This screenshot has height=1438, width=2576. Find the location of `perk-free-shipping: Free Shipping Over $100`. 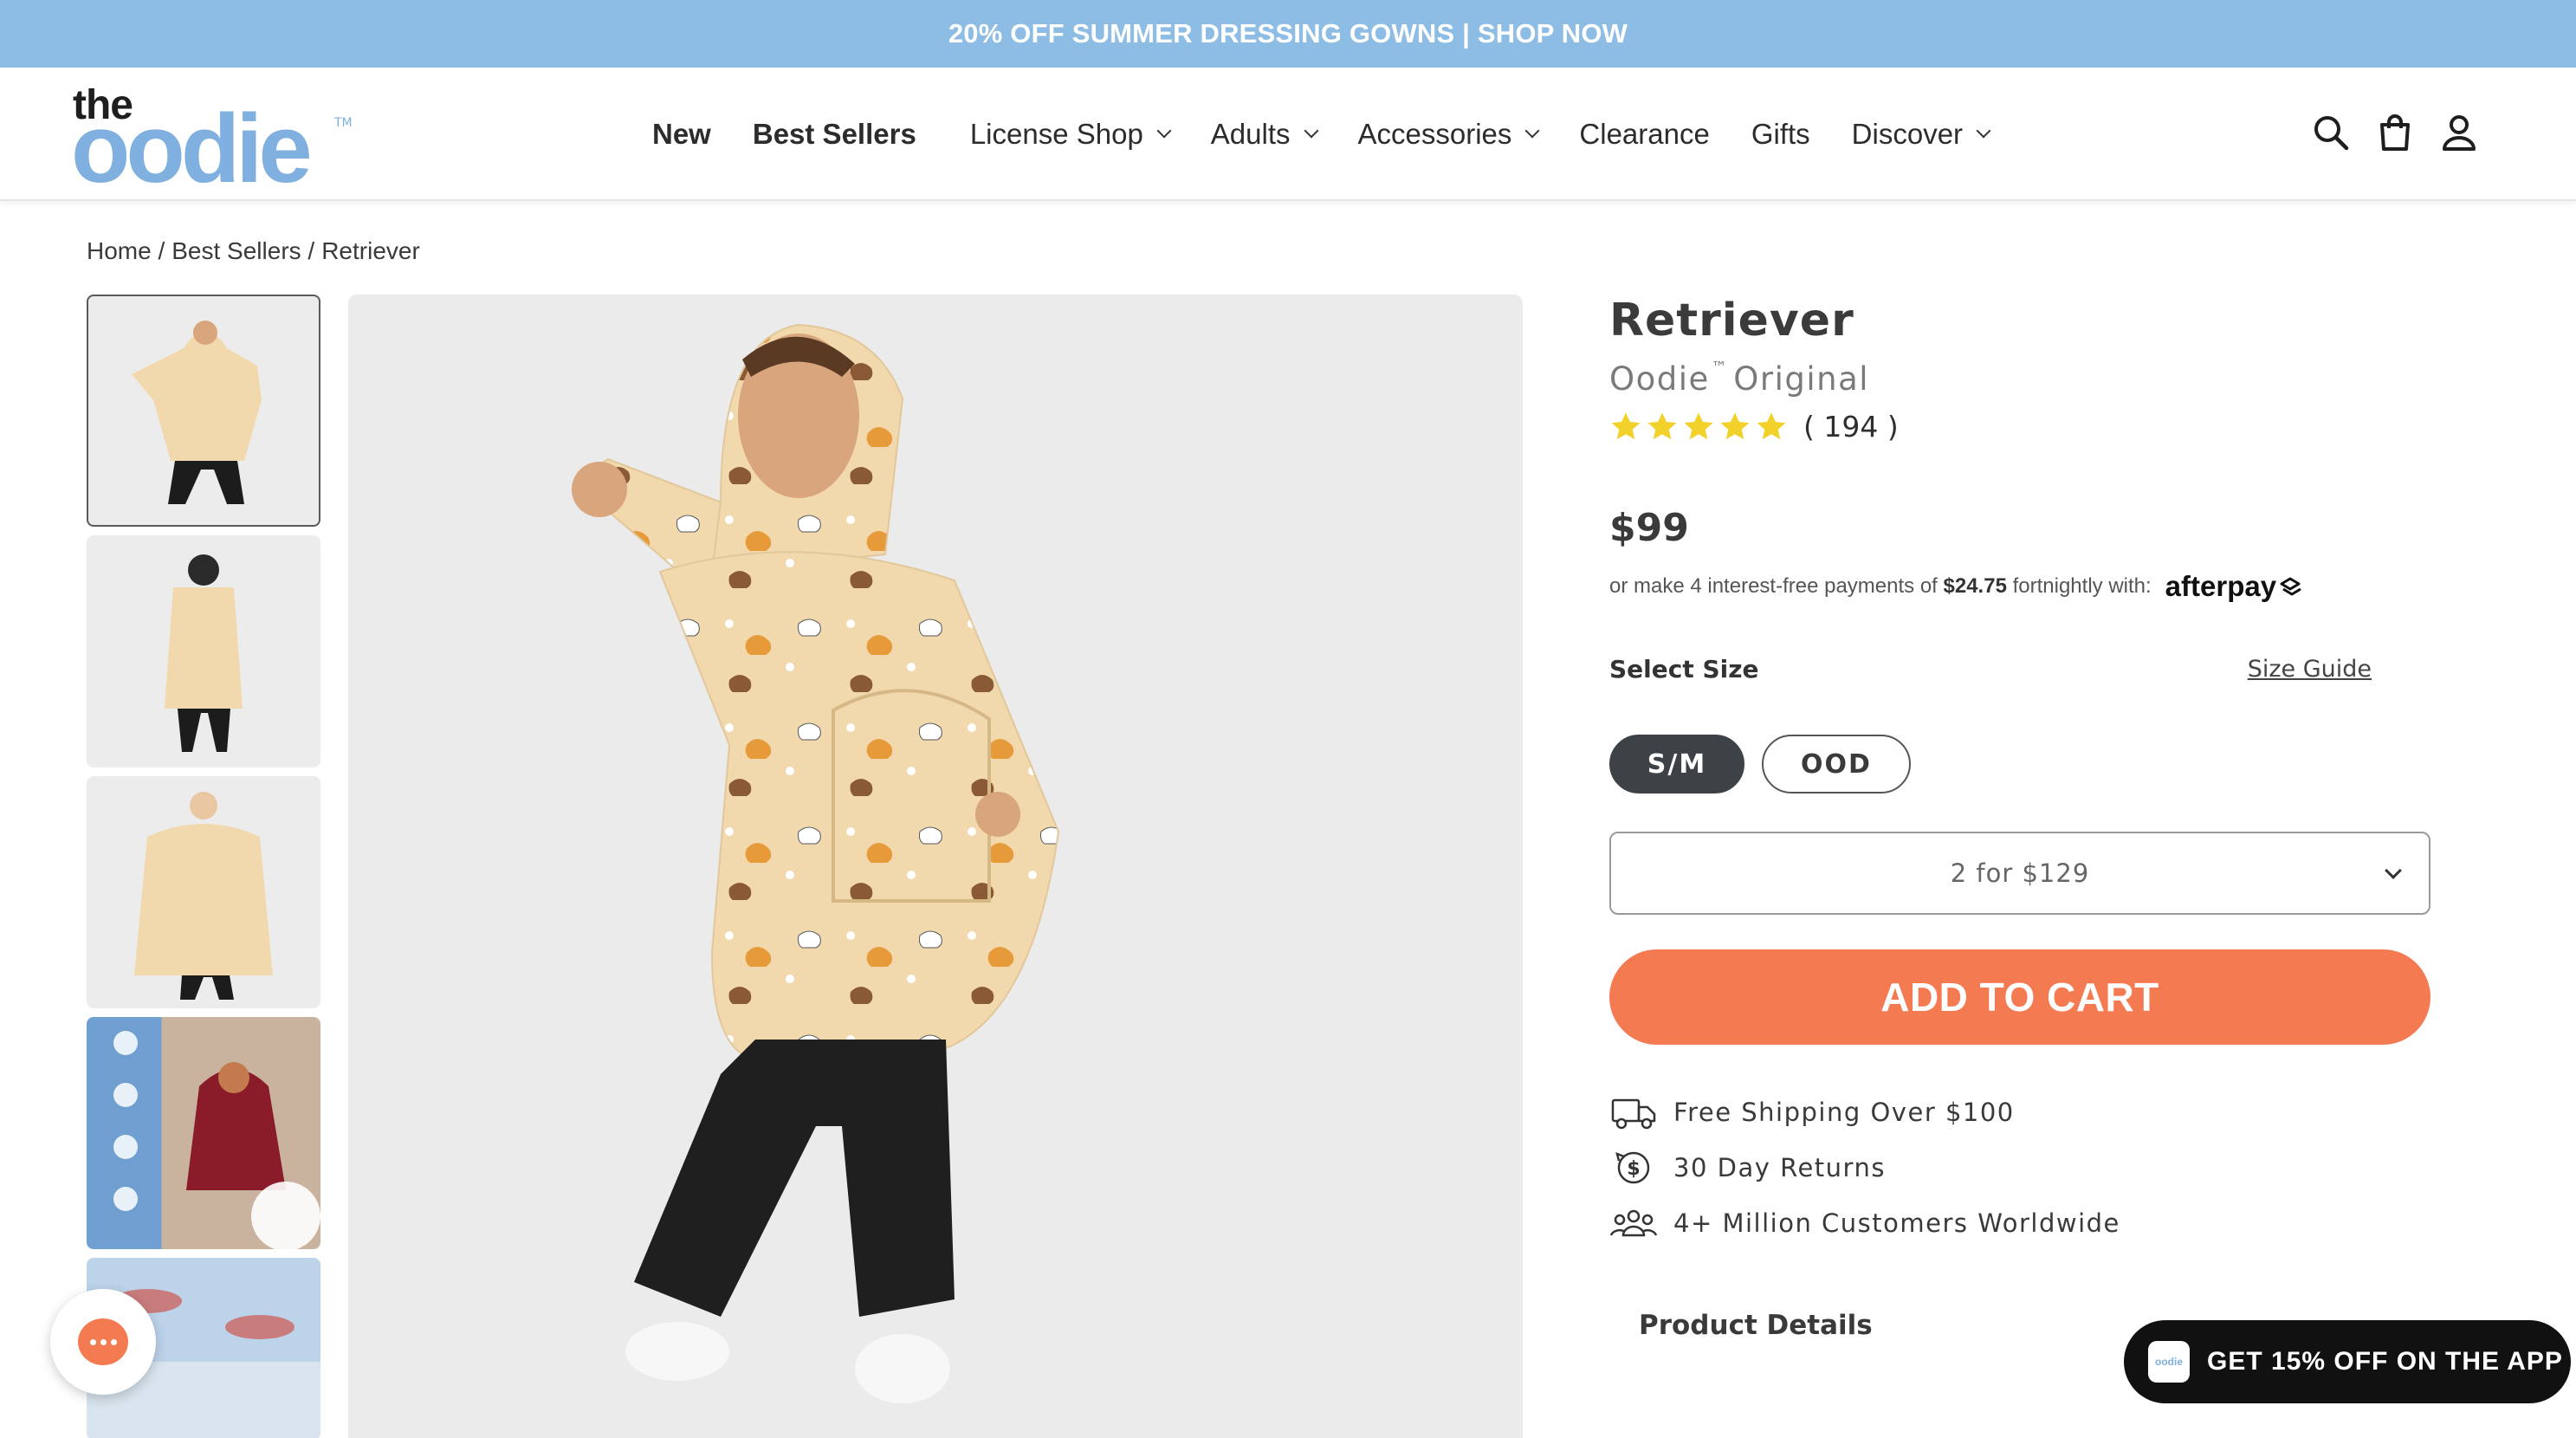

perk-free-shipping: Free Shipping Over $100 is located at coordinates (1864, 1112).